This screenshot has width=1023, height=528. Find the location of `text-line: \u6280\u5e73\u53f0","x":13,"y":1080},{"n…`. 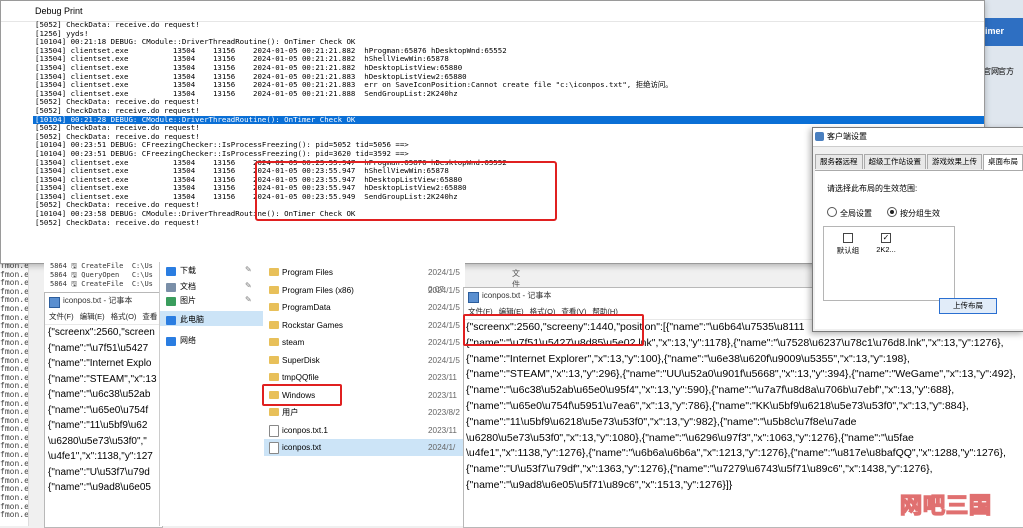

text-line: \u6280\u5e73\u53f0","x":13,"y":1080},{"n… is located at coordinates (690, 437).